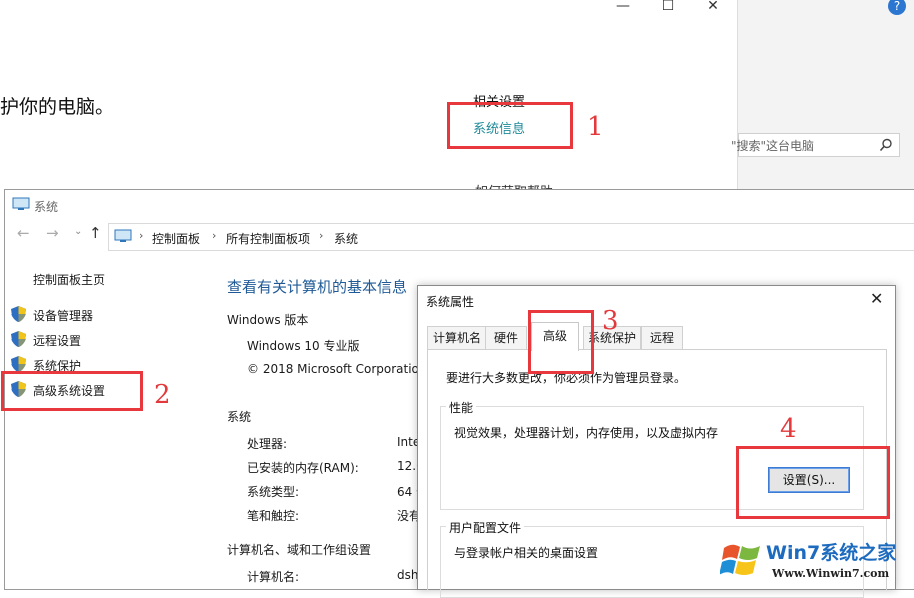 This screenshot has height=598, width=914. What do you see at coordinates (46, 207) in the screenshot?
I see `window-title: 系统` at bounding box center [46, 207].